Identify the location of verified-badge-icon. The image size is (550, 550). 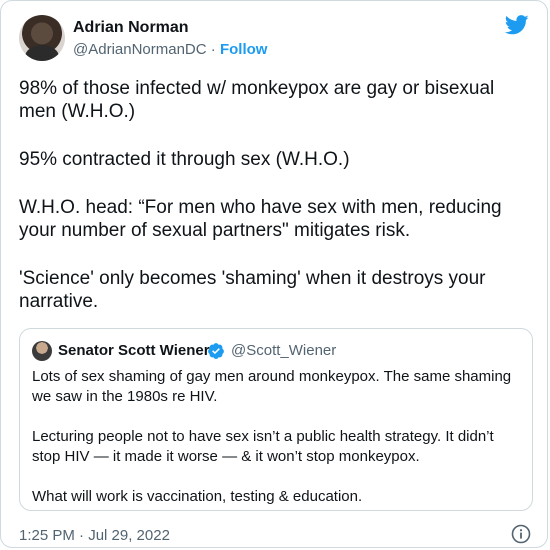
(216, 351).